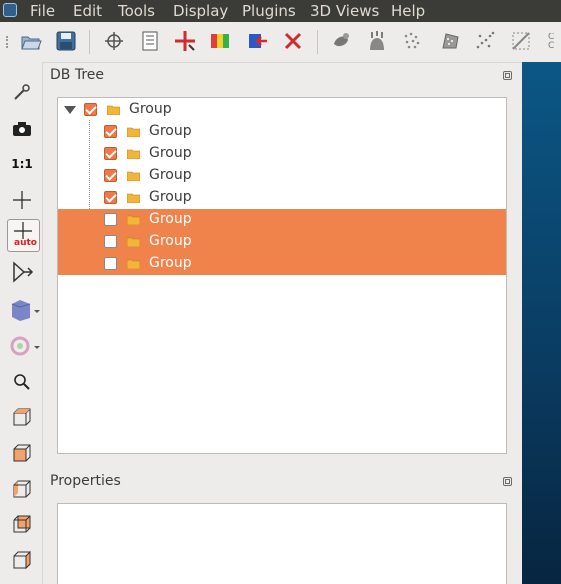 Image resolution: width=561 pixels, height=584 pixels. I want to click on menu-file: File, so click(42, 11).